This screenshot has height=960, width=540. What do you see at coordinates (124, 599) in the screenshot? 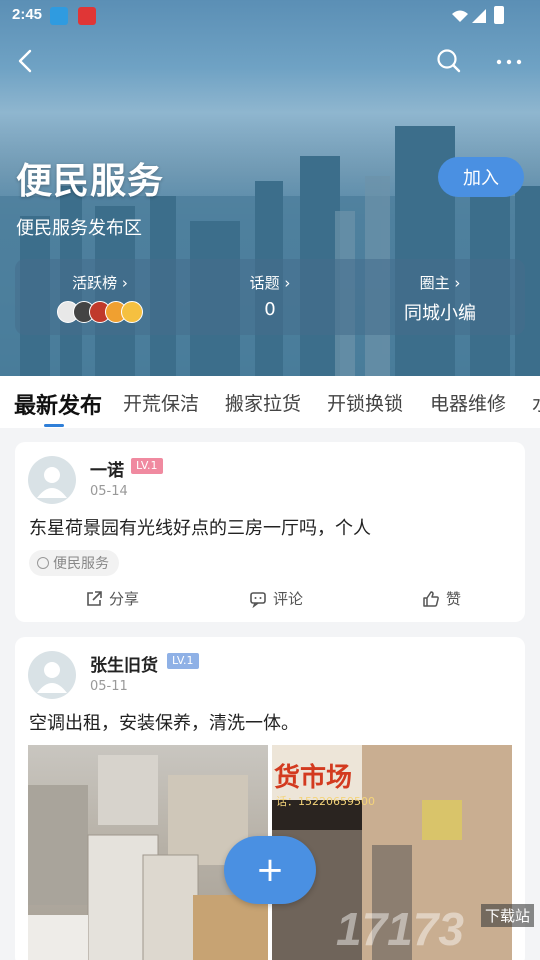
I see `share-label: 分享` at bounding box center [124, 599].